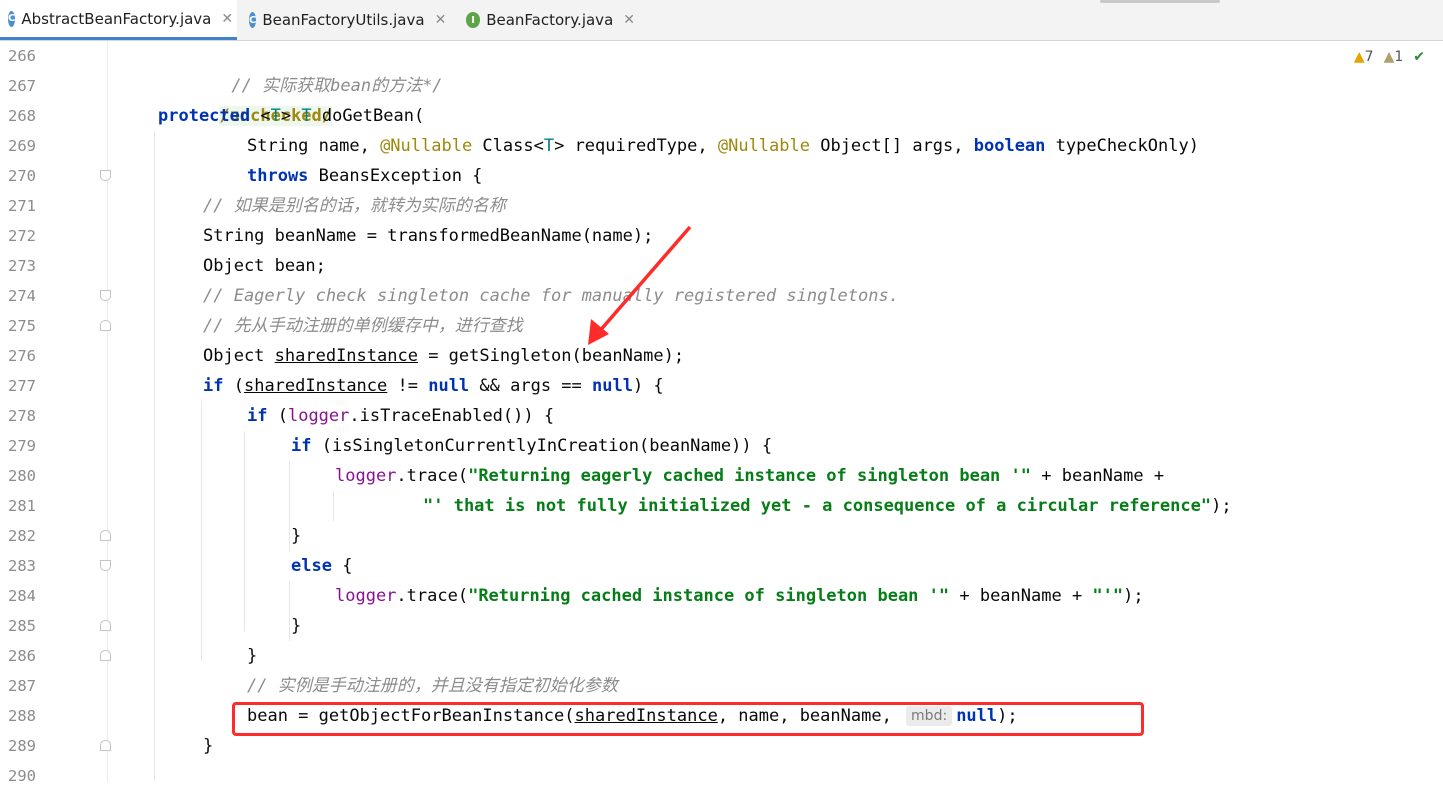 The width and height of the screenshot is (1443, 791). I want to click on line-number: 276, so click(22, 356).